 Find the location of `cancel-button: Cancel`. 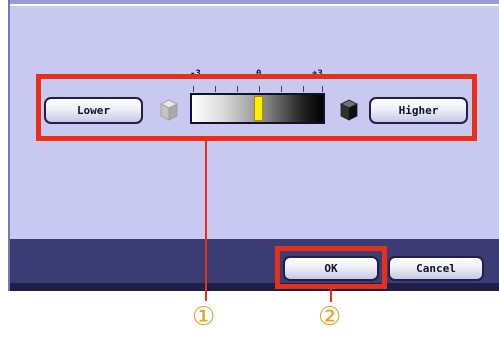

cancel-button: Cancel is located at coordinates (436, 268).